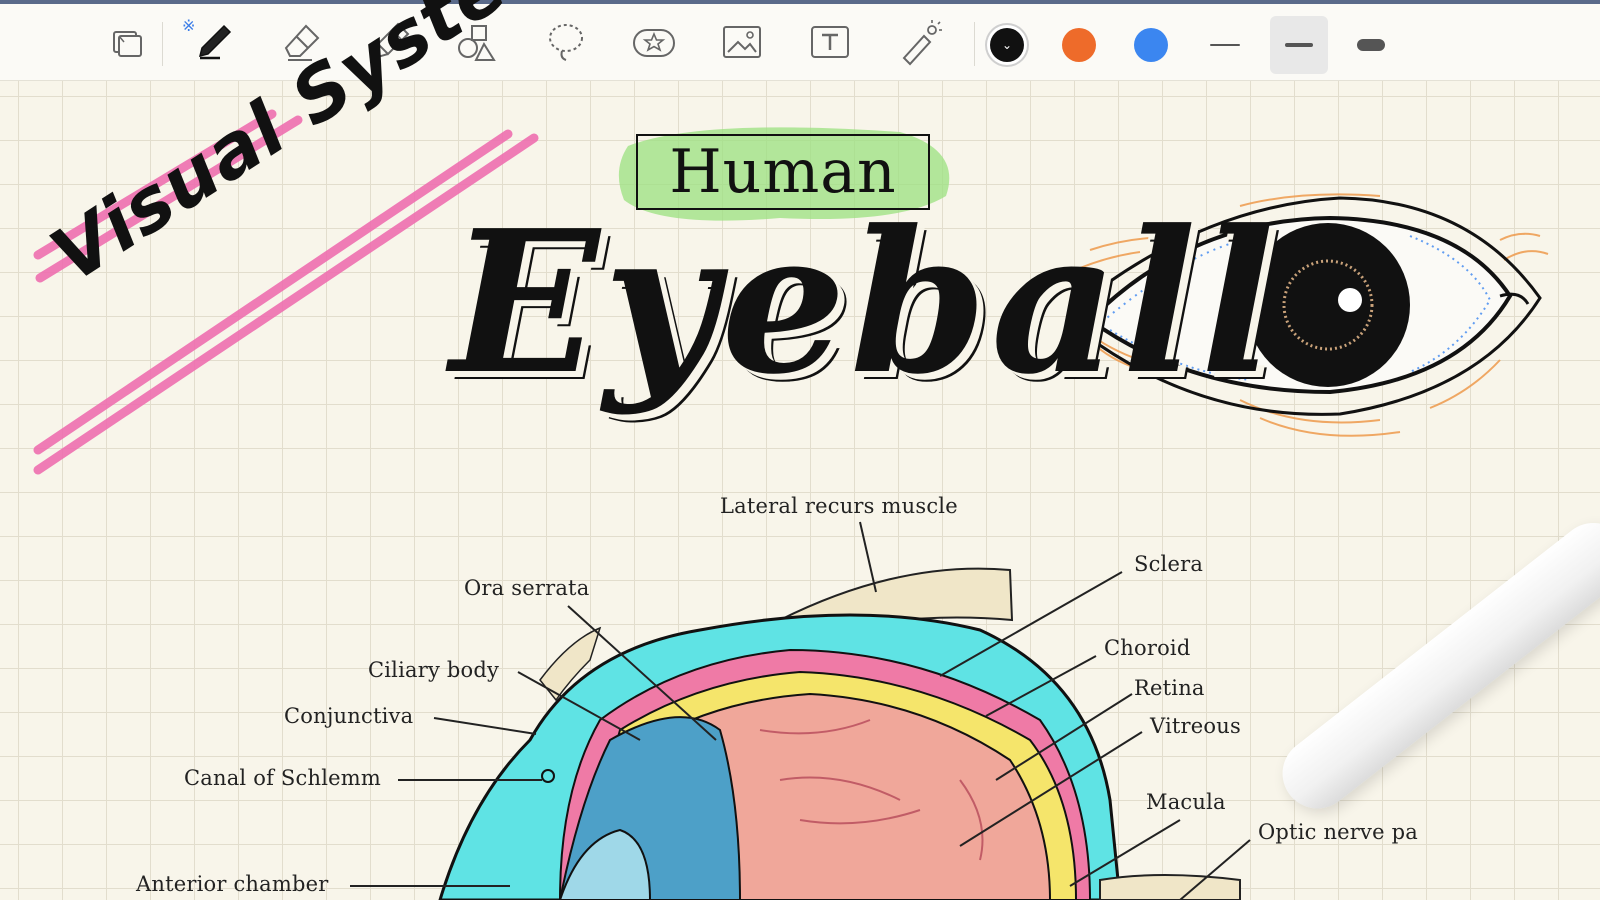 The width and height of the screenshot is (1600, 900). Describe the element at coordinates (864, 303) in the screenshot. I see `eyeball-title: Eyeball` at that location.